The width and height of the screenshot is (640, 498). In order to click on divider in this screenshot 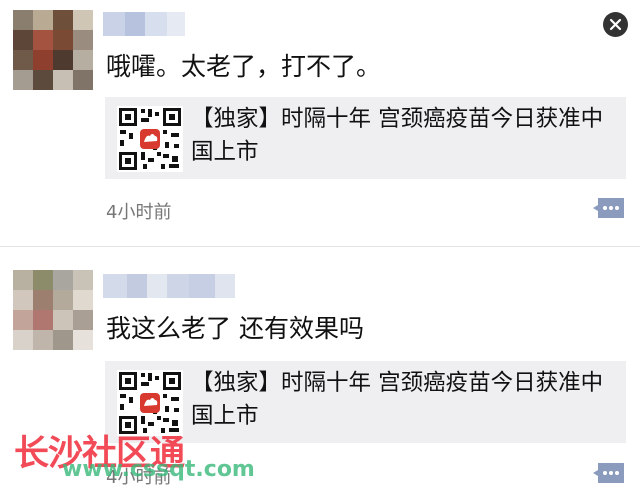, I will do `click(320, 246)`.